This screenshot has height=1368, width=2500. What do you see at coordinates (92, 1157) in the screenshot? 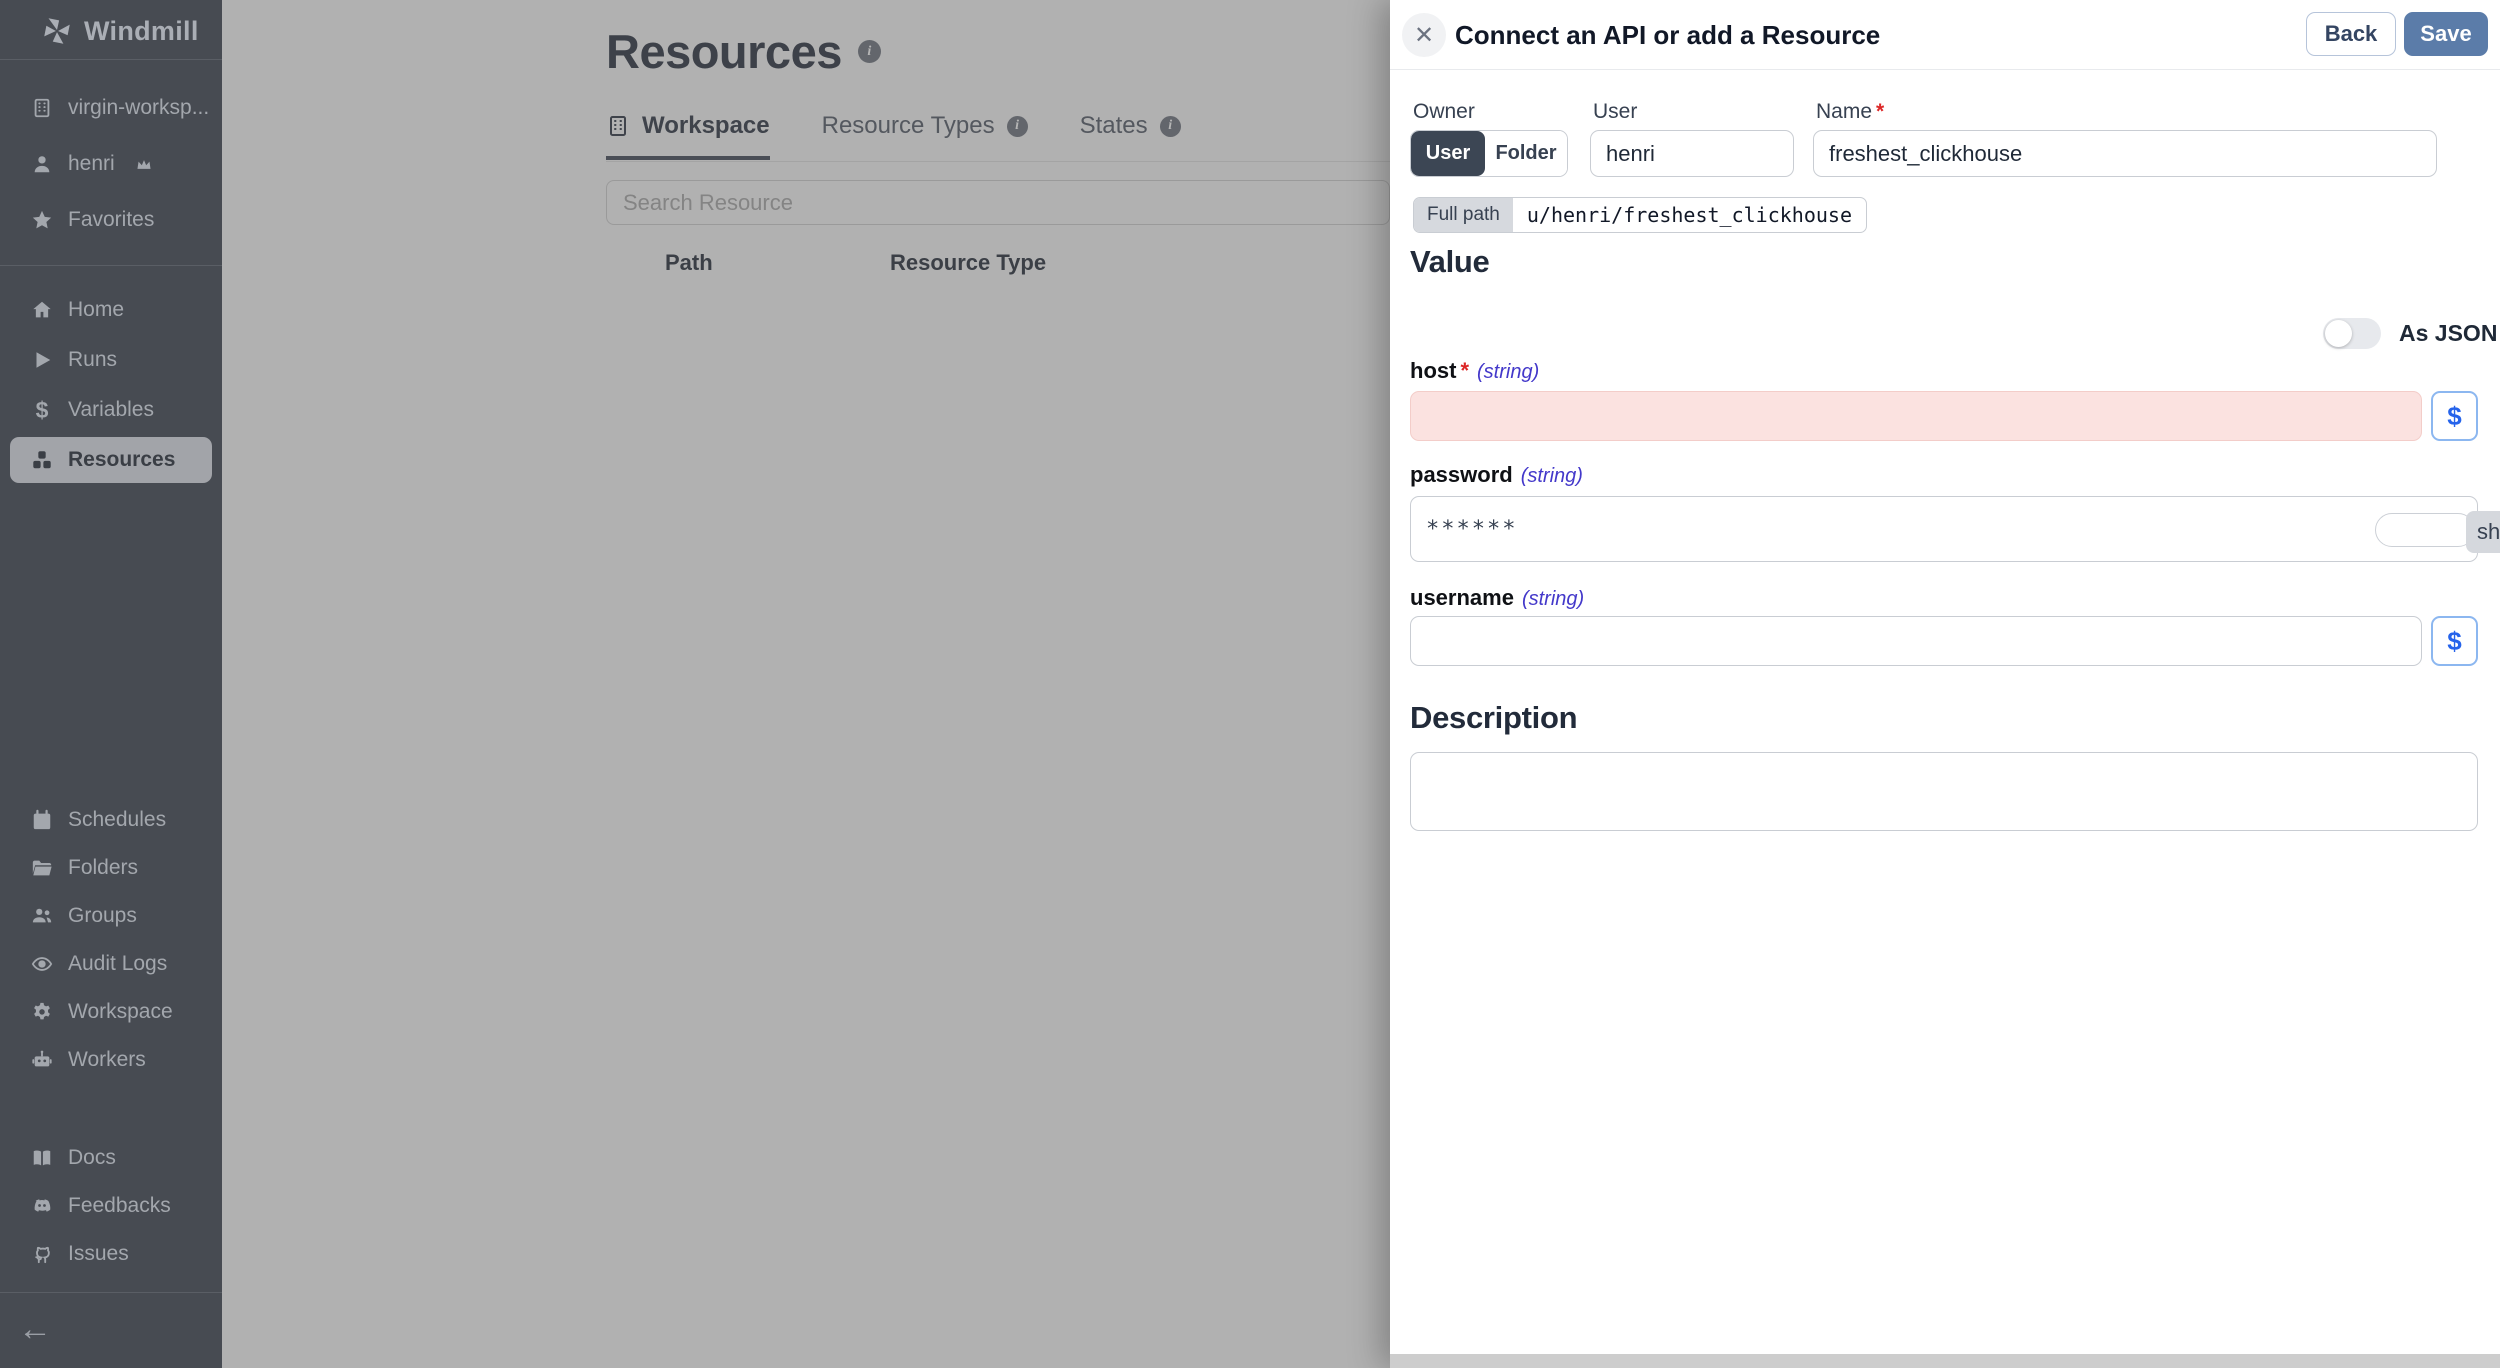
I see `nav-label: Docs` at bounding box center [92, 1157].